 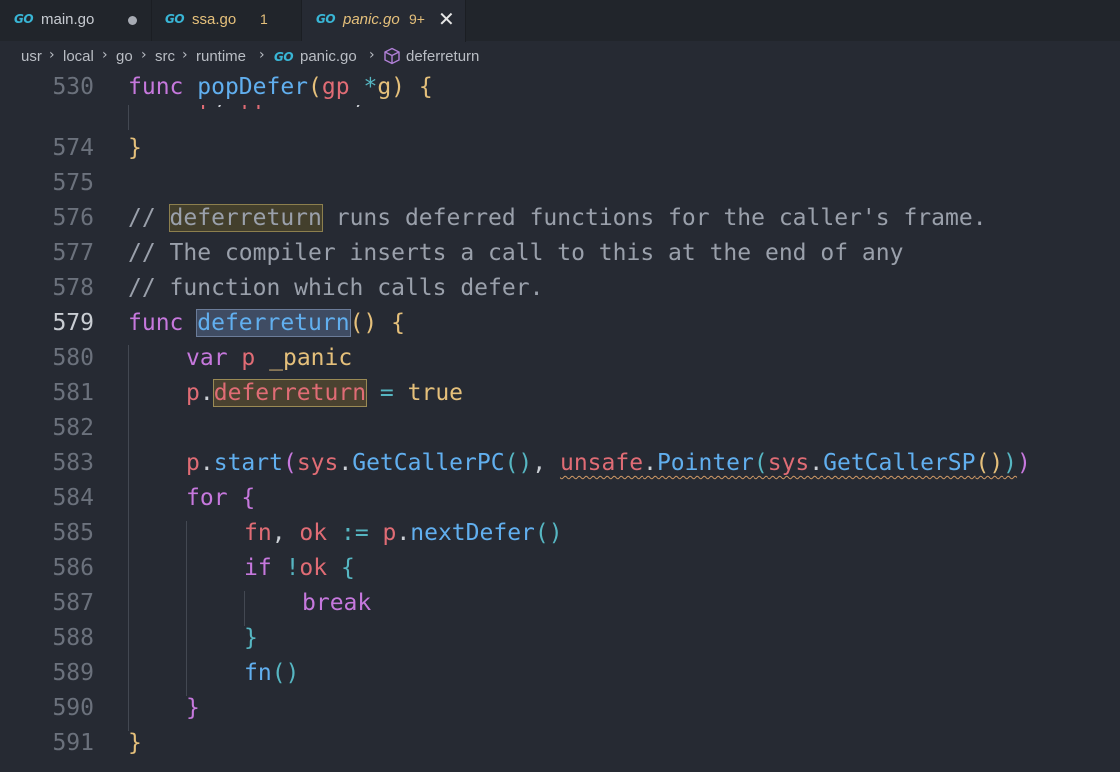 I want to click on line-number: 579, so click(x=73, y=323).